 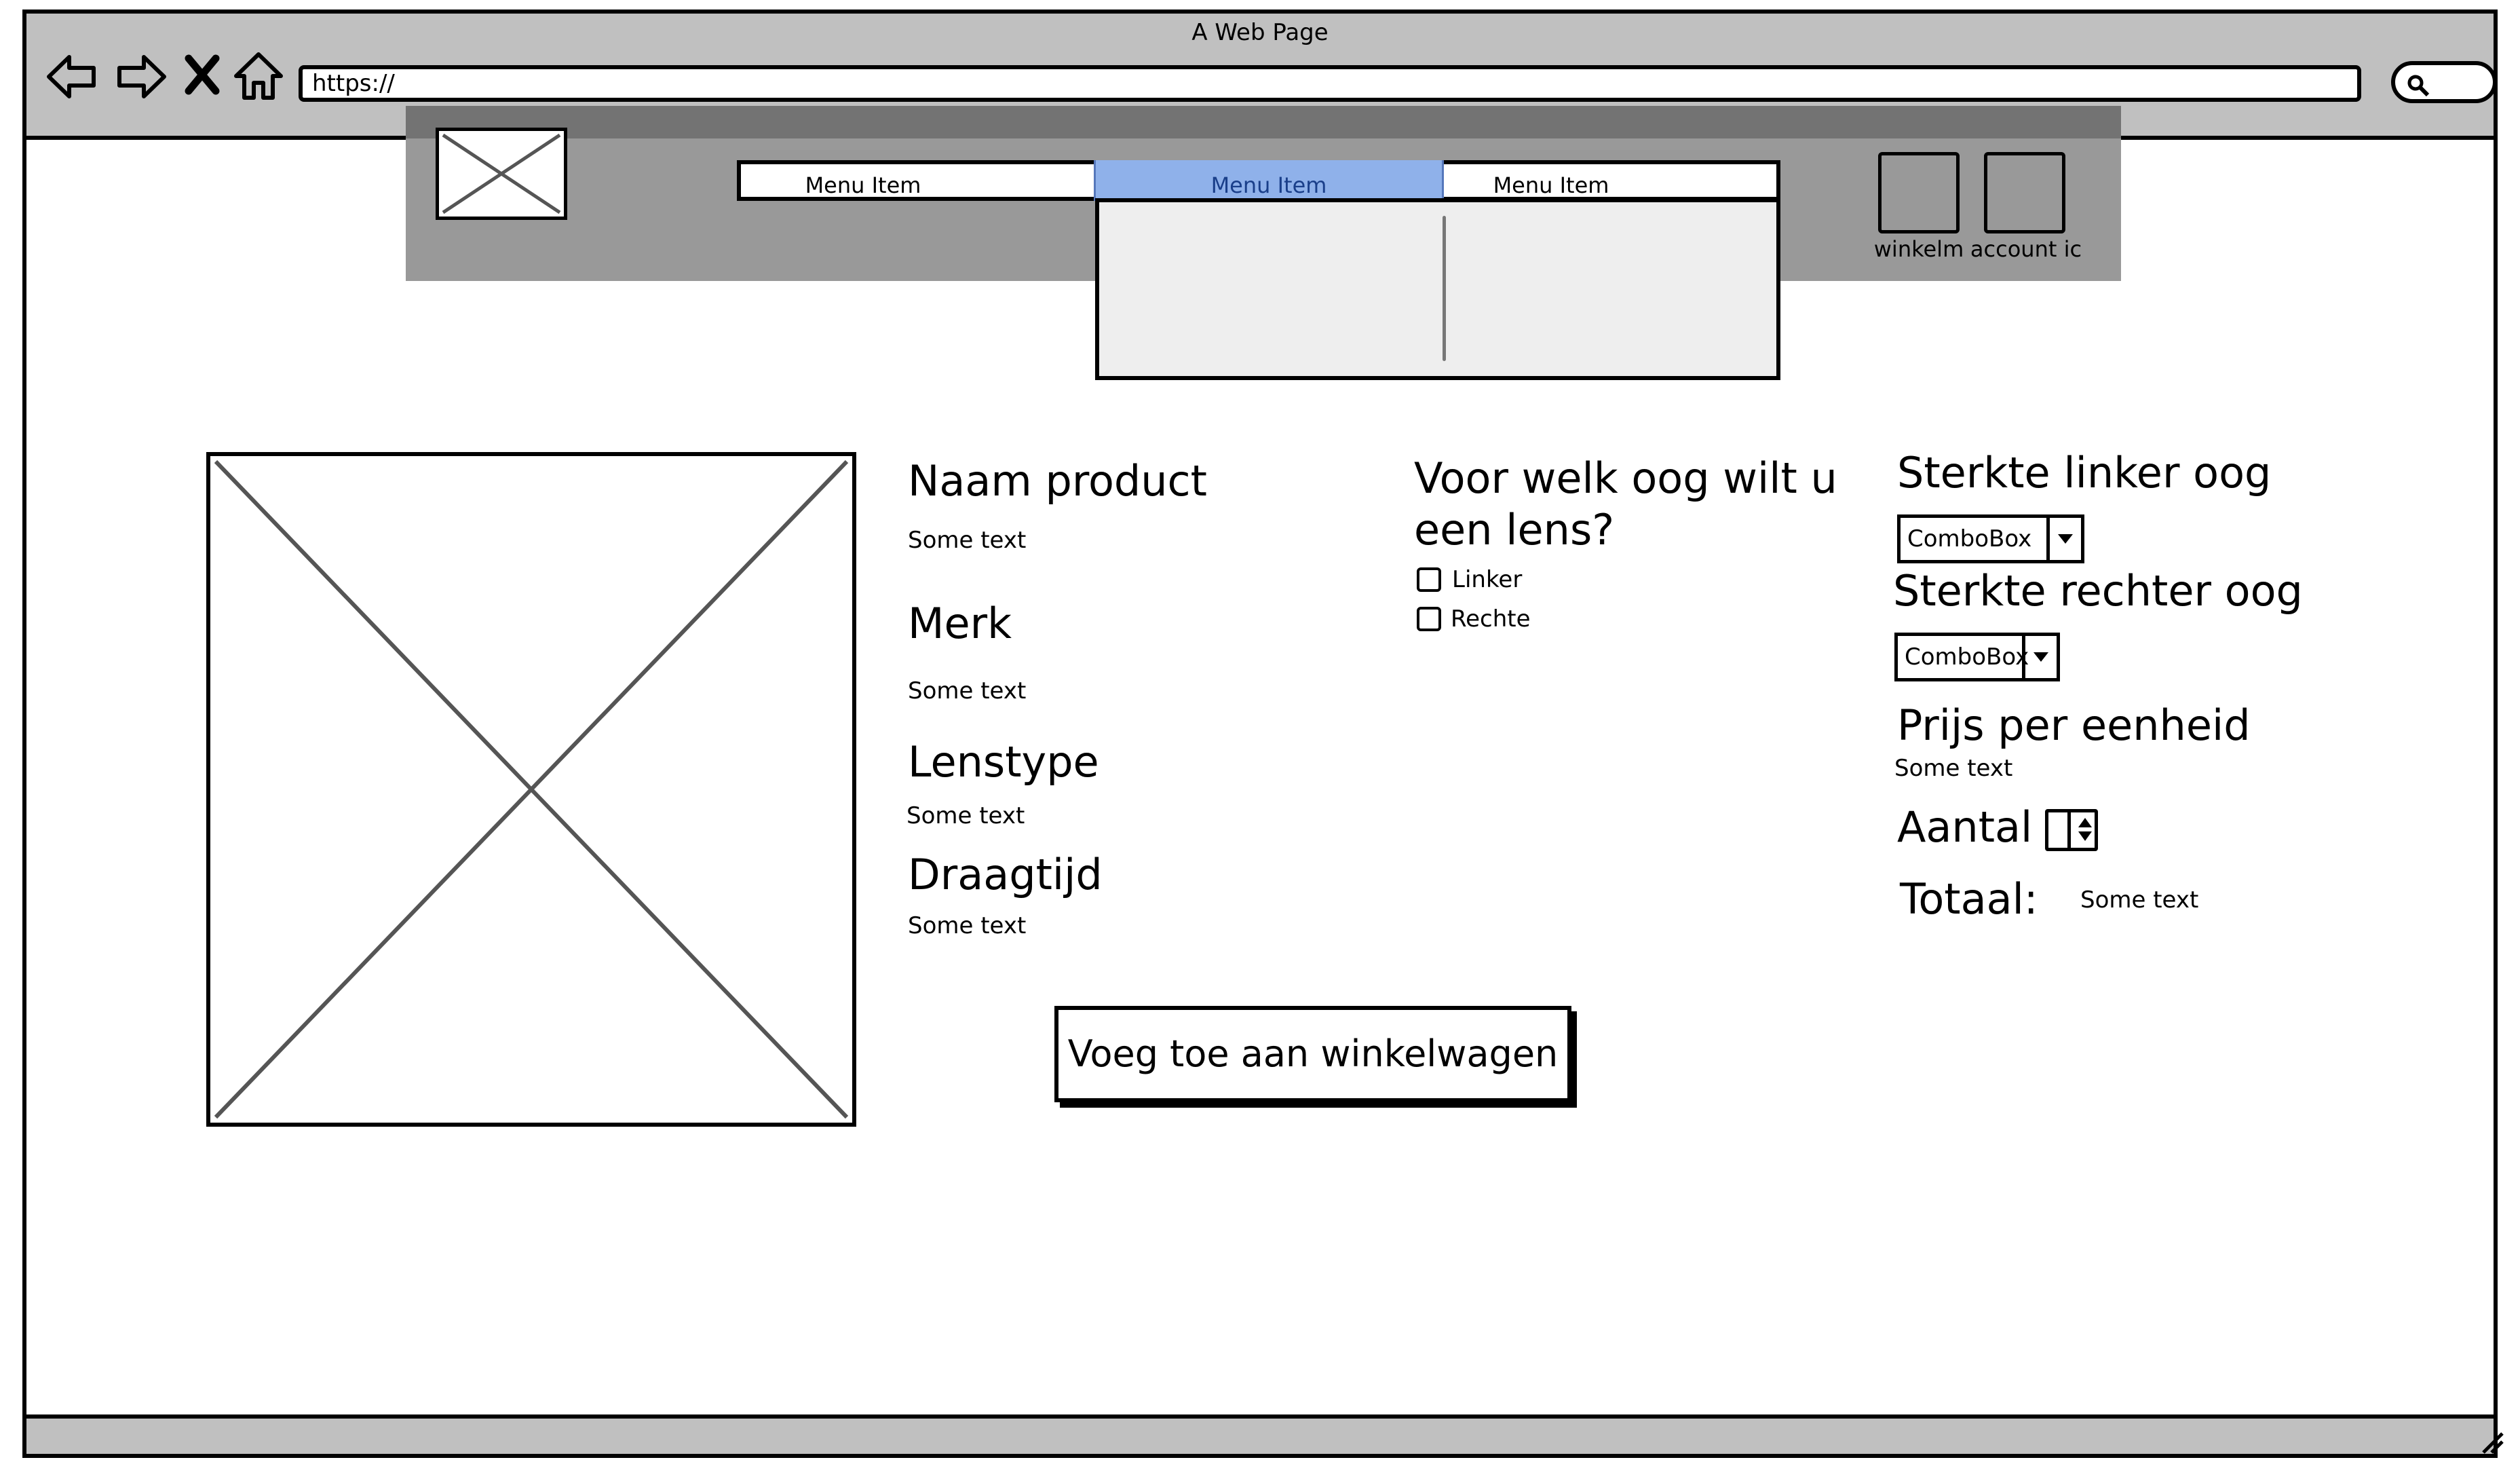 What do you see at coordinates (1625, 478) in the screenshot?
I see `eye-choice-heading-line1: Voor welk oog wilt u` at bounding box center [1625, 478].